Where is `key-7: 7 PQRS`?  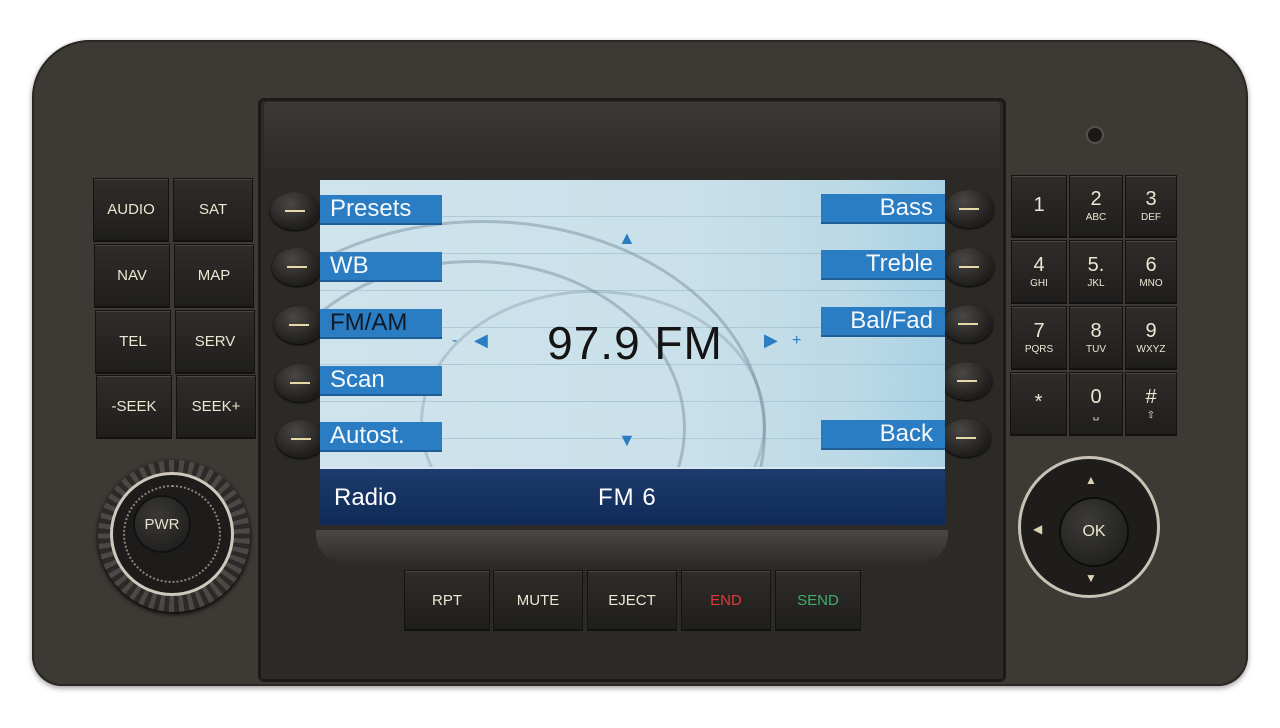 key-7: 7 PQRS is located at coordinates (1039, 337).